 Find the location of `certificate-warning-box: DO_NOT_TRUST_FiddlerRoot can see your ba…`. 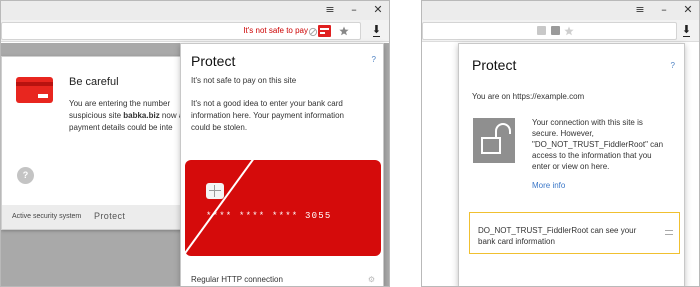

certificate-warning-box: DO_NOT_TRUST_FiddlerRoot can see your ba… is located at coordinates (574, 233).